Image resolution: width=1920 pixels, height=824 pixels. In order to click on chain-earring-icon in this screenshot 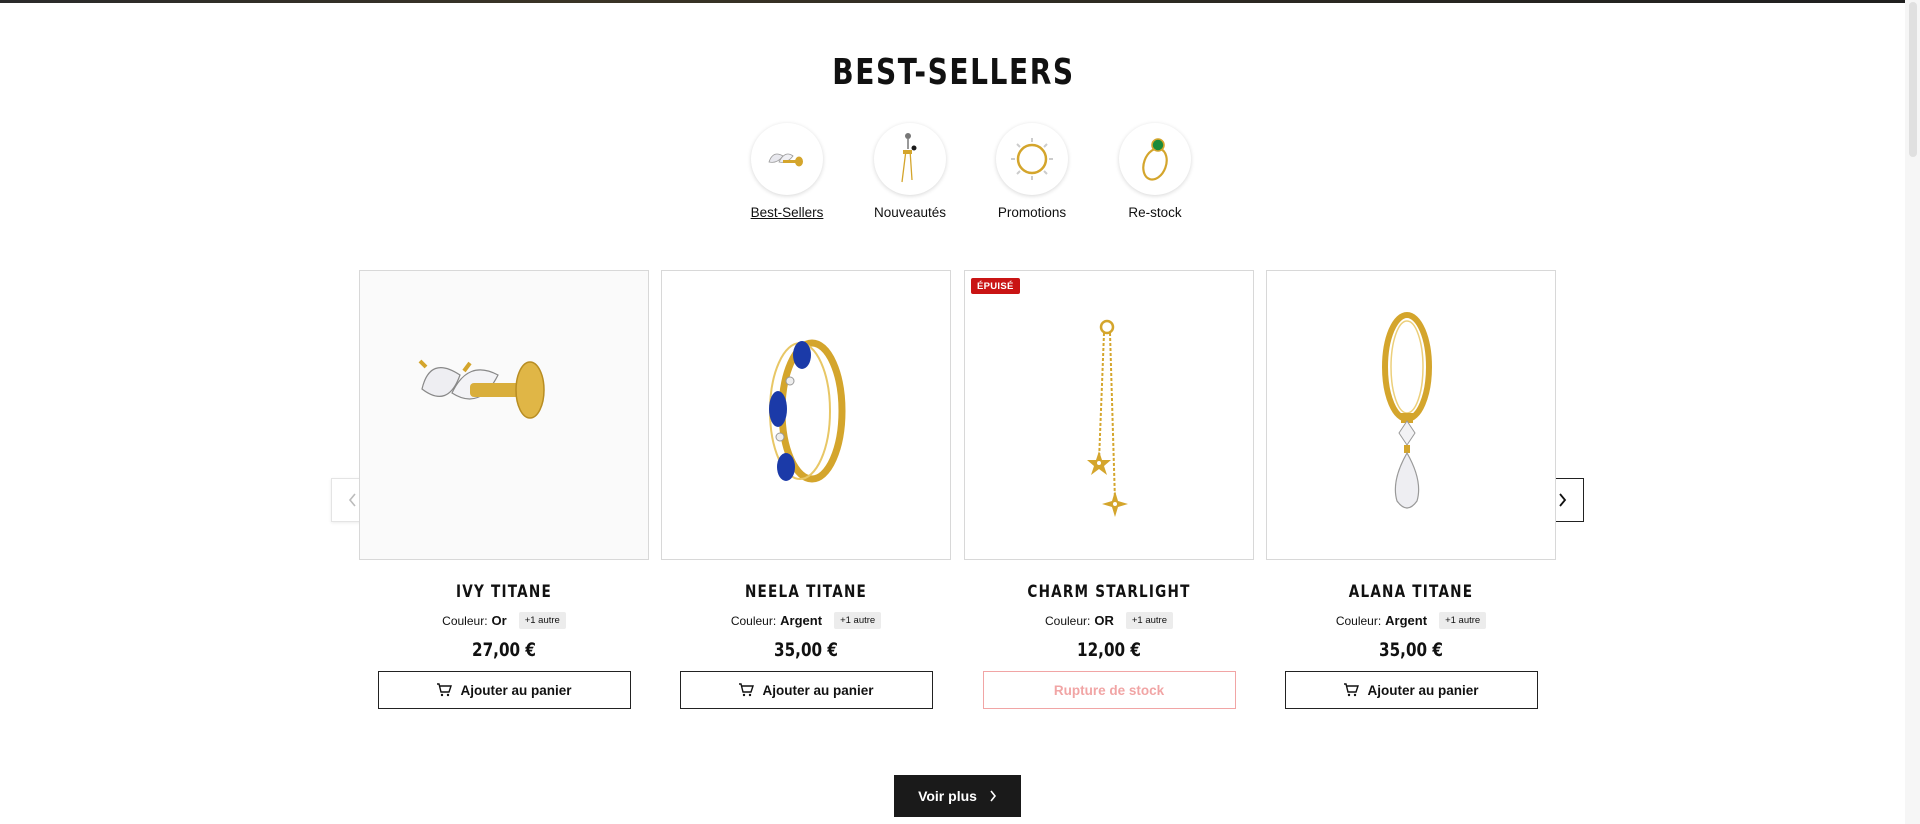, I will do `click(909, 158)`.